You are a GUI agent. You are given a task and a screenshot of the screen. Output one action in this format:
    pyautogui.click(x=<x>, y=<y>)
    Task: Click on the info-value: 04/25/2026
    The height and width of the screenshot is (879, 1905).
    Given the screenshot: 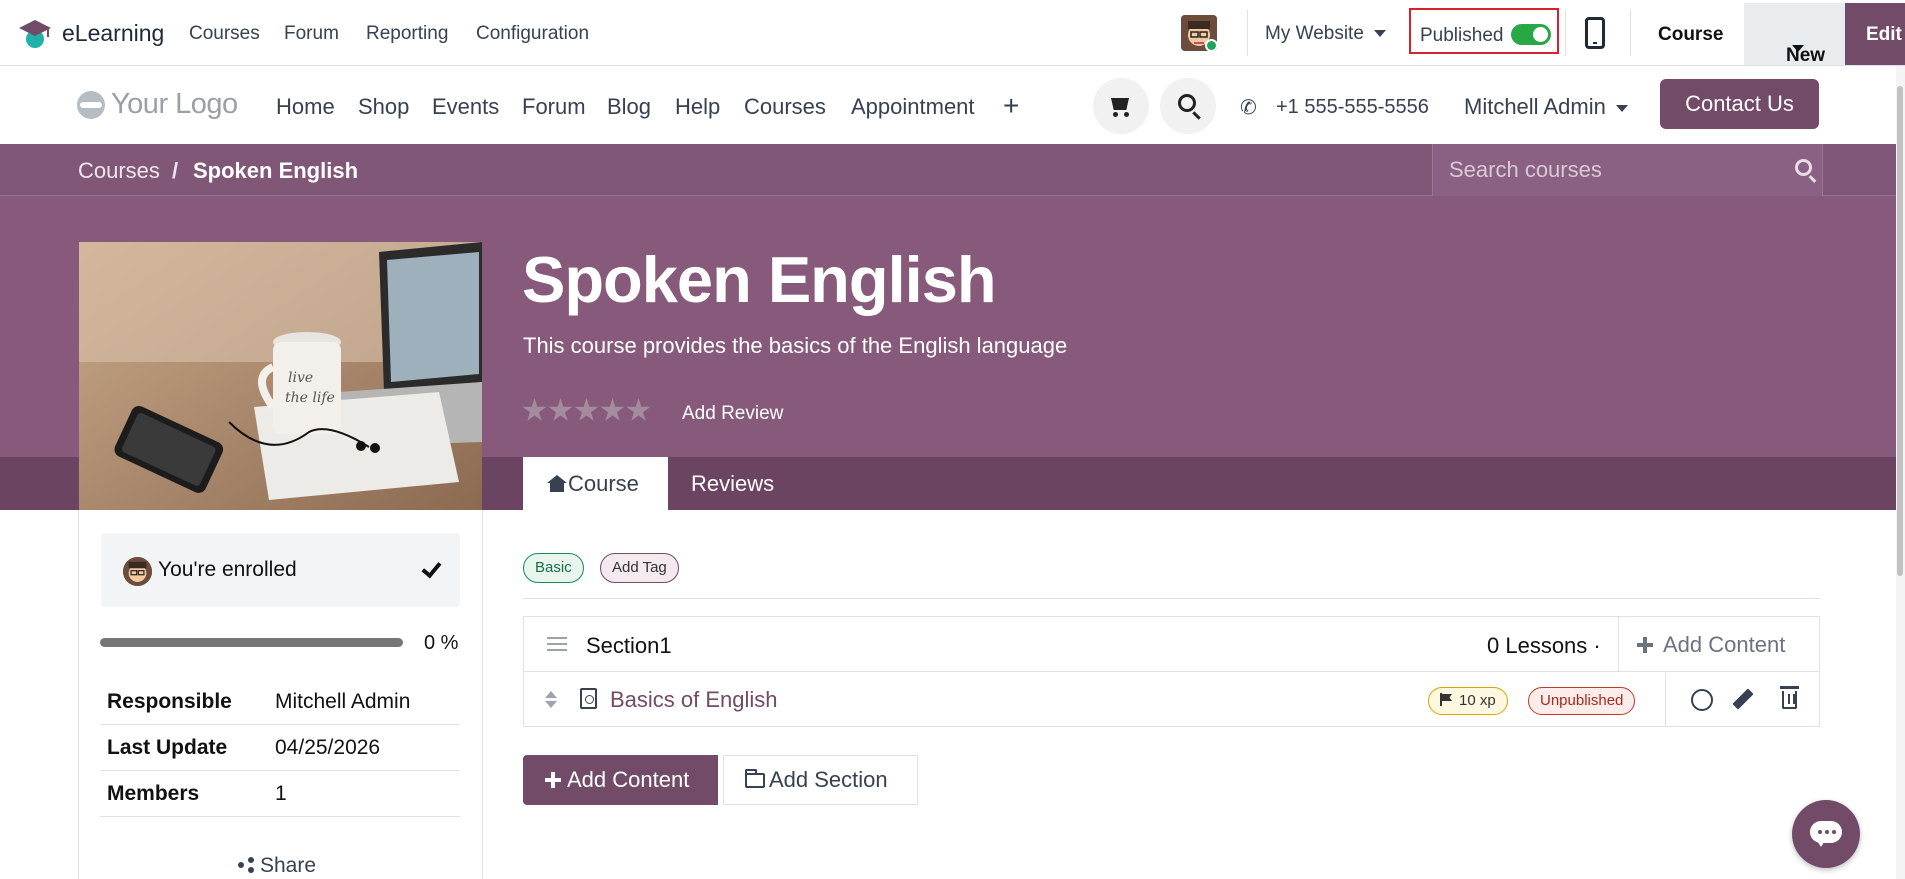 What is the action you would take?
    pyautogui.click(x=328, y=747)
    